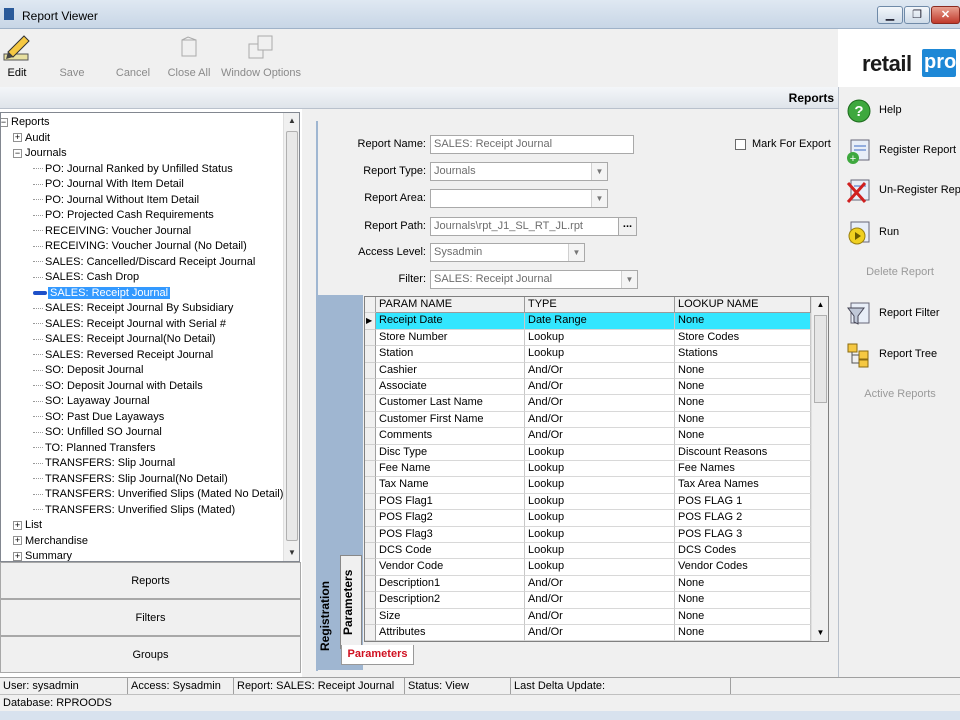 Image resolution: width=960 pixels, height=720 pixels. I want to click on table-row: Cashier And/Or None, so click(588, 370).